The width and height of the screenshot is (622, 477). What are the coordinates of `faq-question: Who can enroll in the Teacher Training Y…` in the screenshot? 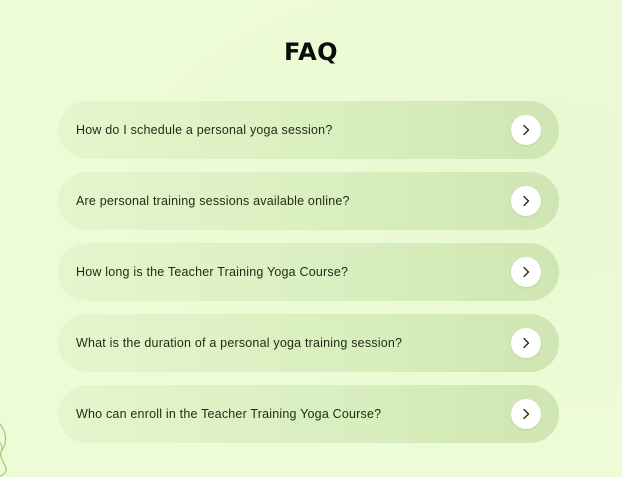 It's located at (229, 414).